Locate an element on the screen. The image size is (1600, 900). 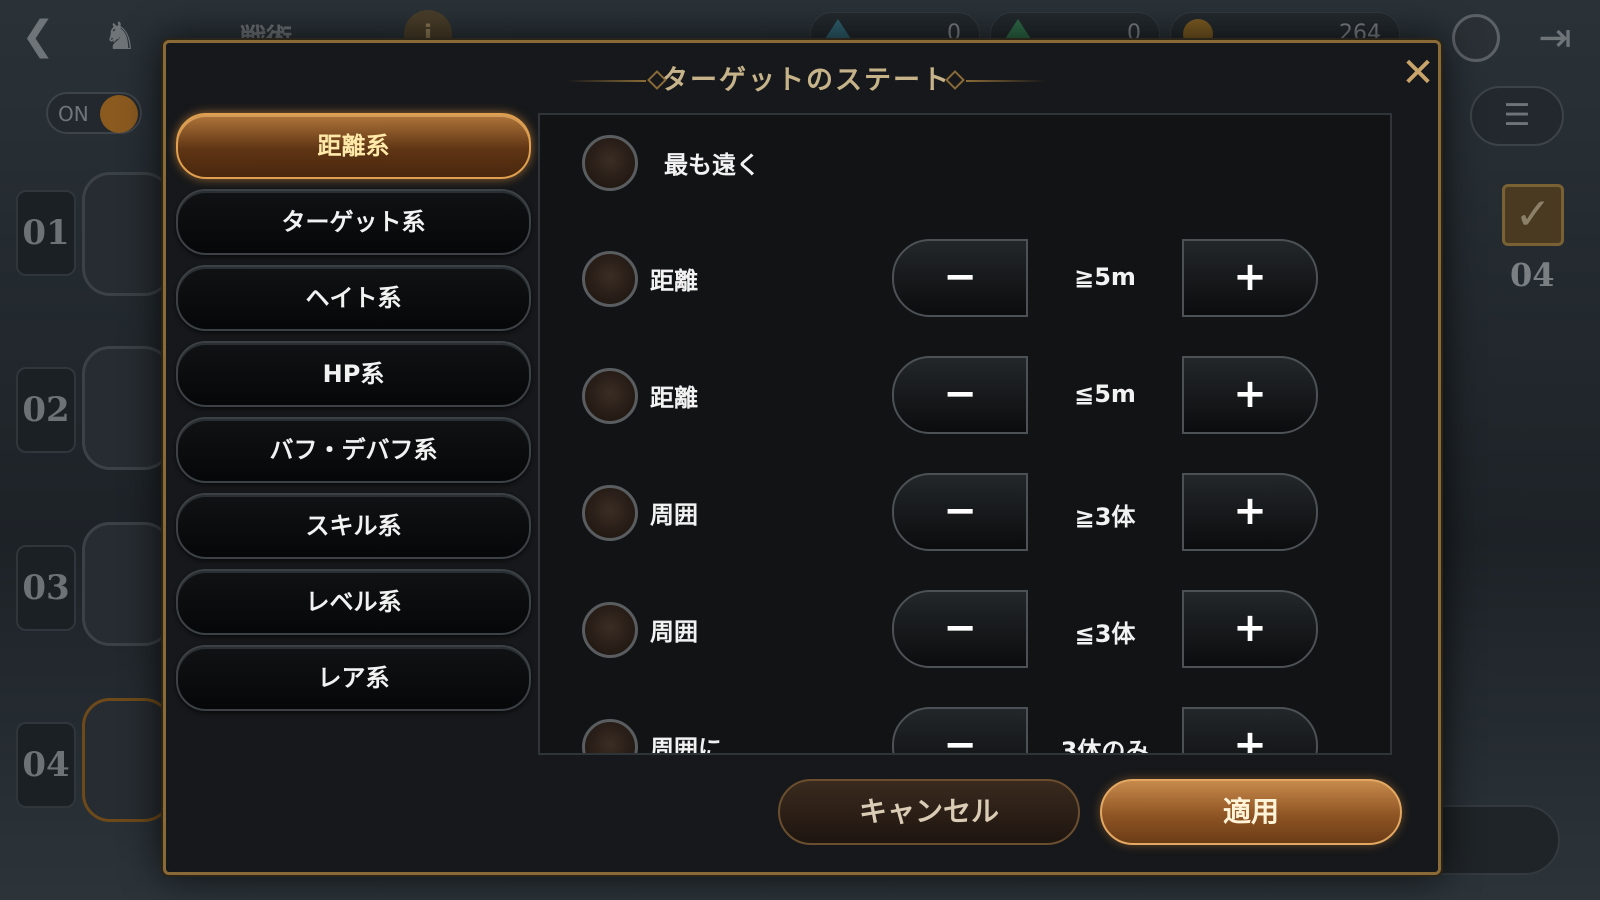
close-icon: ✕ is located at coordinates (1418, 73).